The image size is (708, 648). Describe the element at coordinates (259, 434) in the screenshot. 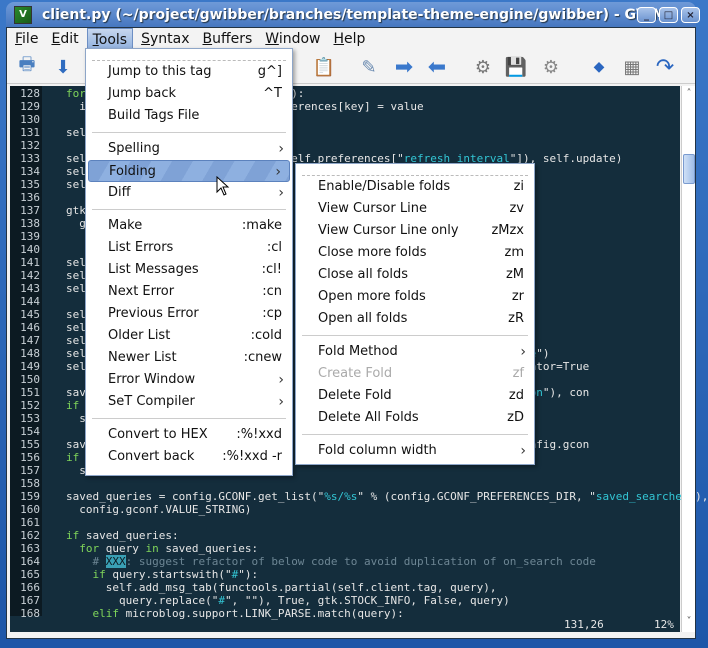

I see `menu-item-shortcut: :%!xxd` at that location.